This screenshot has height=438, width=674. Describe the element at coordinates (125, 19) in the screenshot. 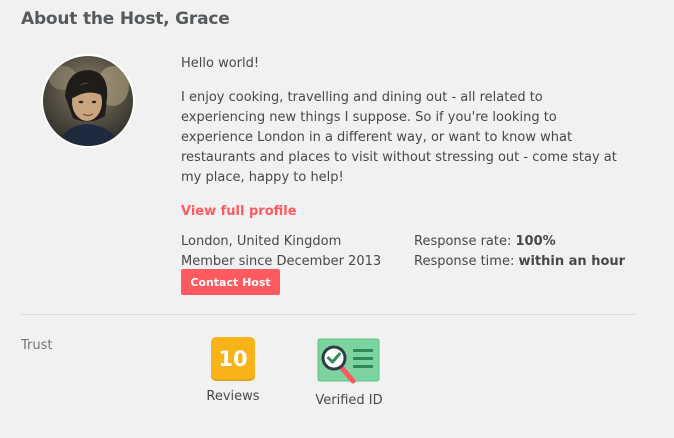

I see `host-section-title: About the Host, Grace` at that location.